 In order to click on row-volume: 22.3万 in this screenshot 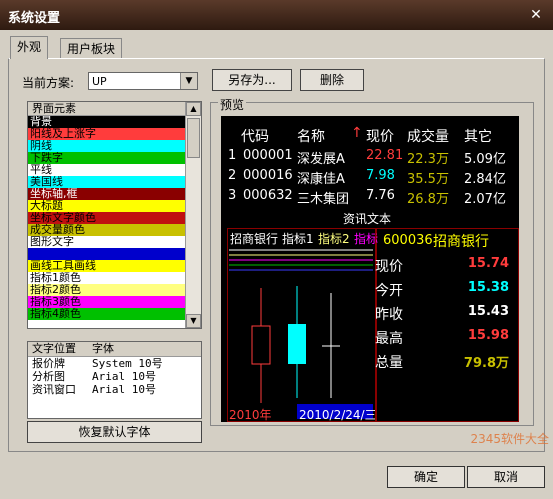, I will do `click(428, 159)`.